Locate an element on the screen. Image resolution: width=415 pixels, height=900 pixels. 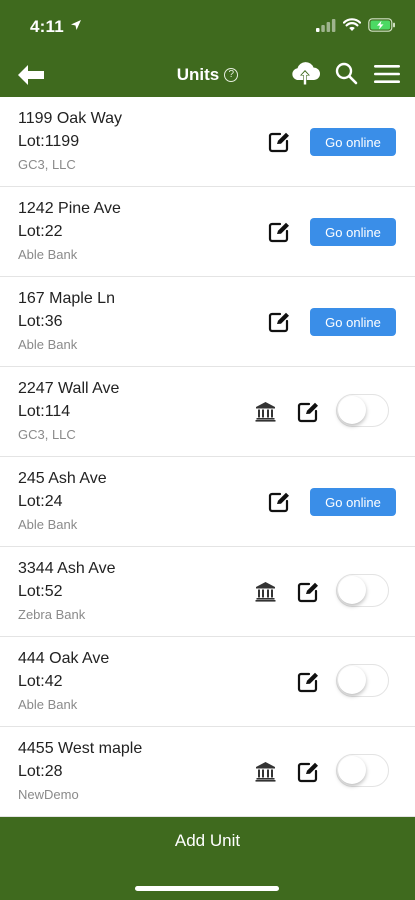
unit-bank-name: Zebra Bank is located at coordinates (52, 614).